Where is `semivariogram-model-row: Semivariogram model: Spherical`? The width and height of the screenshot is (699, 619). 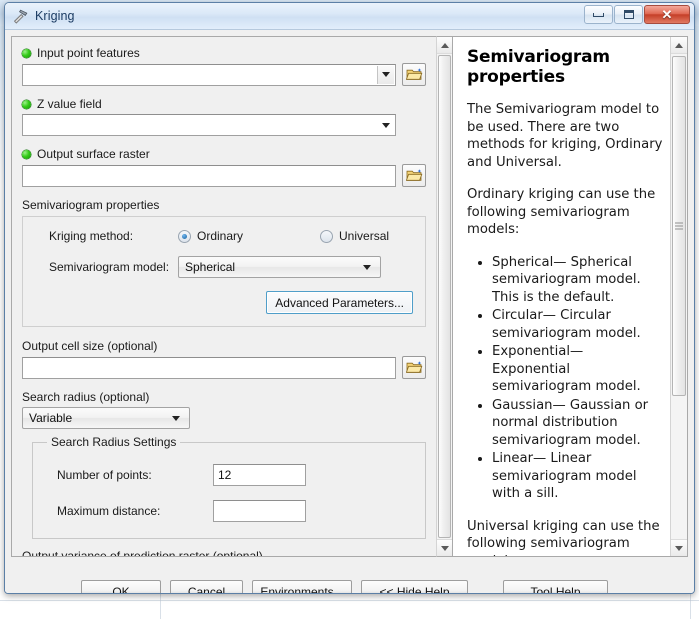 semivariogram-model-row: Semivariogram model: Spherical is located at coordinates (224, 267).